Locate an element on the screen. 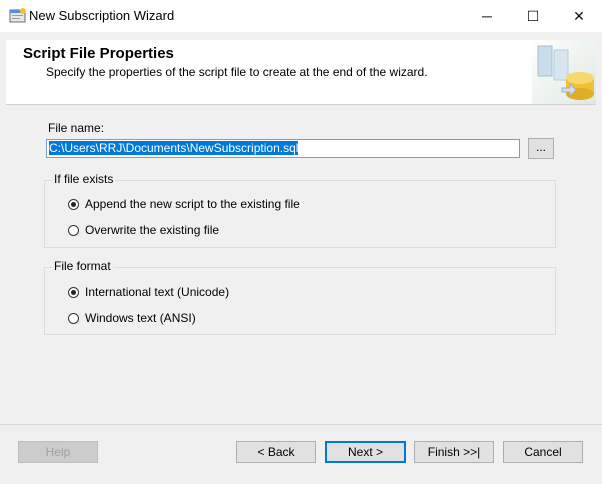 The width and height of the screenshot is (602, 484). maximize-button: ☐ is located at coordinates (533, 16).